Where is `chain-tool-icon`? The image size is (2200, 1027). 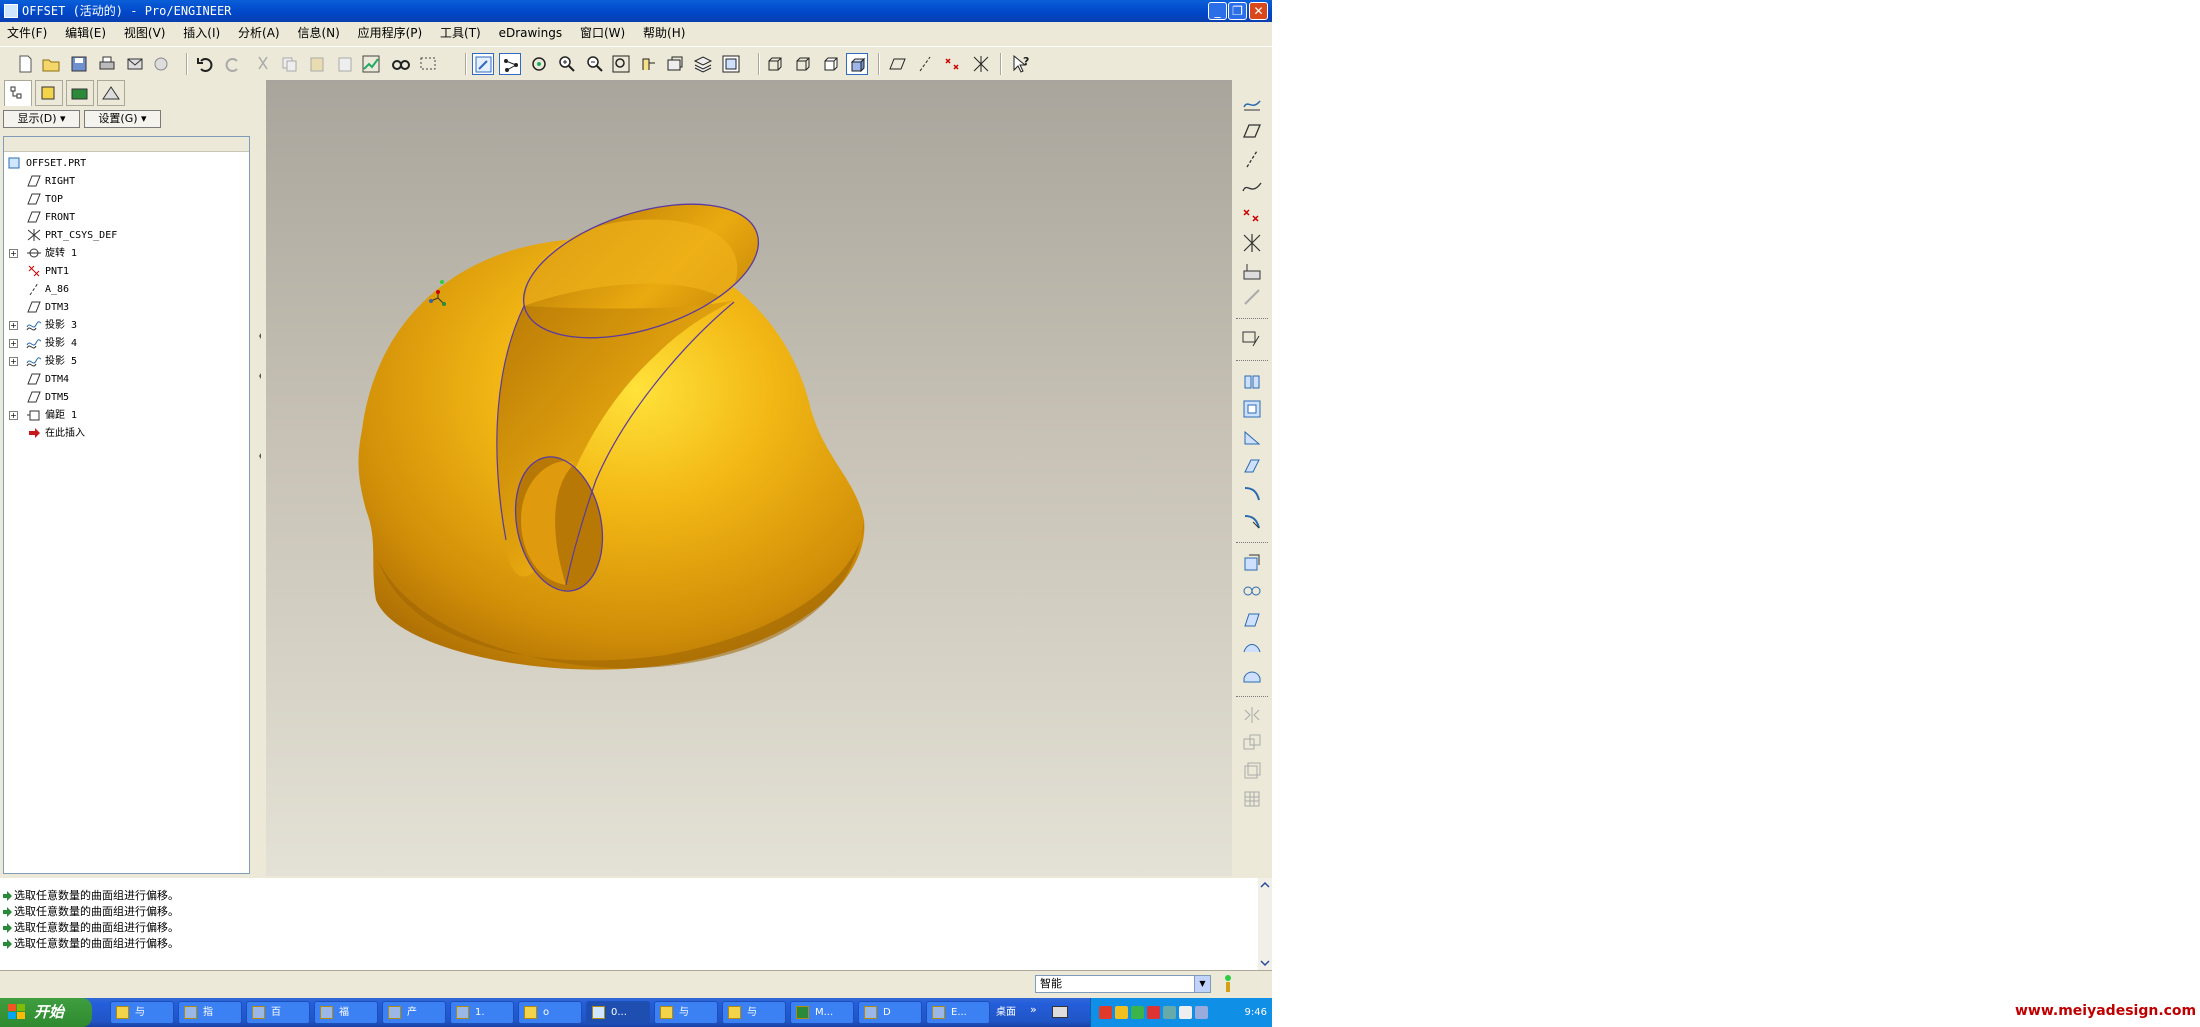 chain-tool-icon is located at coordinates (1252, 297).